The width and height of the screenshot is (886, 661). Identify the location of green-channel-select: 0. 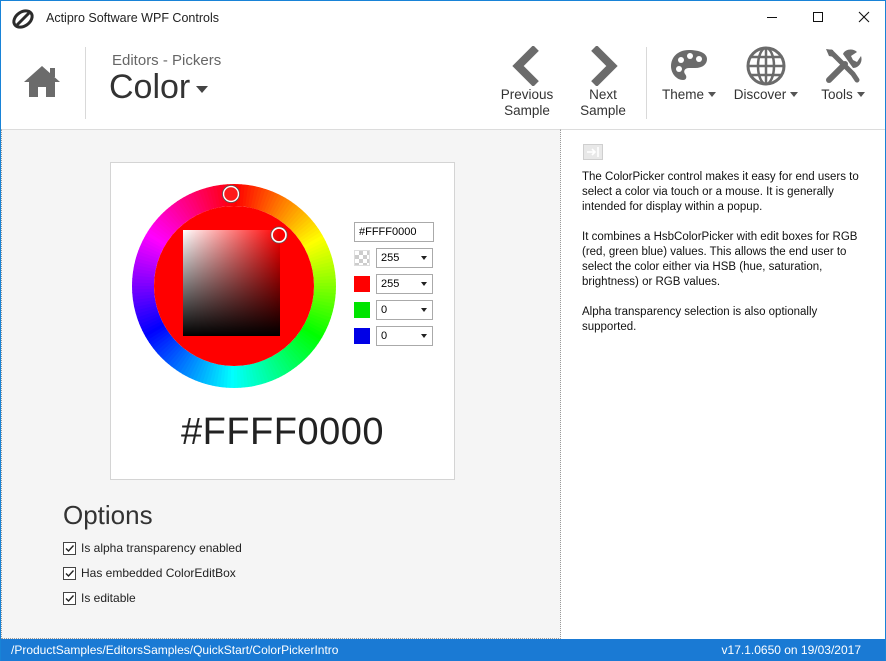
(404, 310).